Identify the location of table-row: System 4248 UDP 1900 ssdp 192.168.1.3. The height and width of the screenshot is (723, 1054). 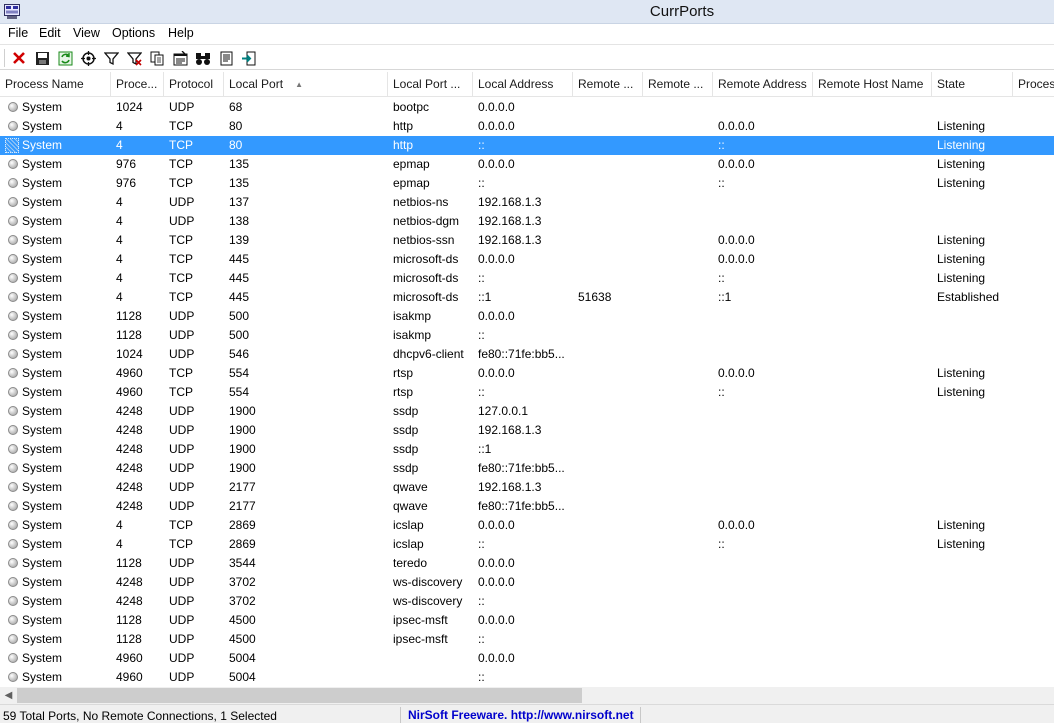
(527, 430).